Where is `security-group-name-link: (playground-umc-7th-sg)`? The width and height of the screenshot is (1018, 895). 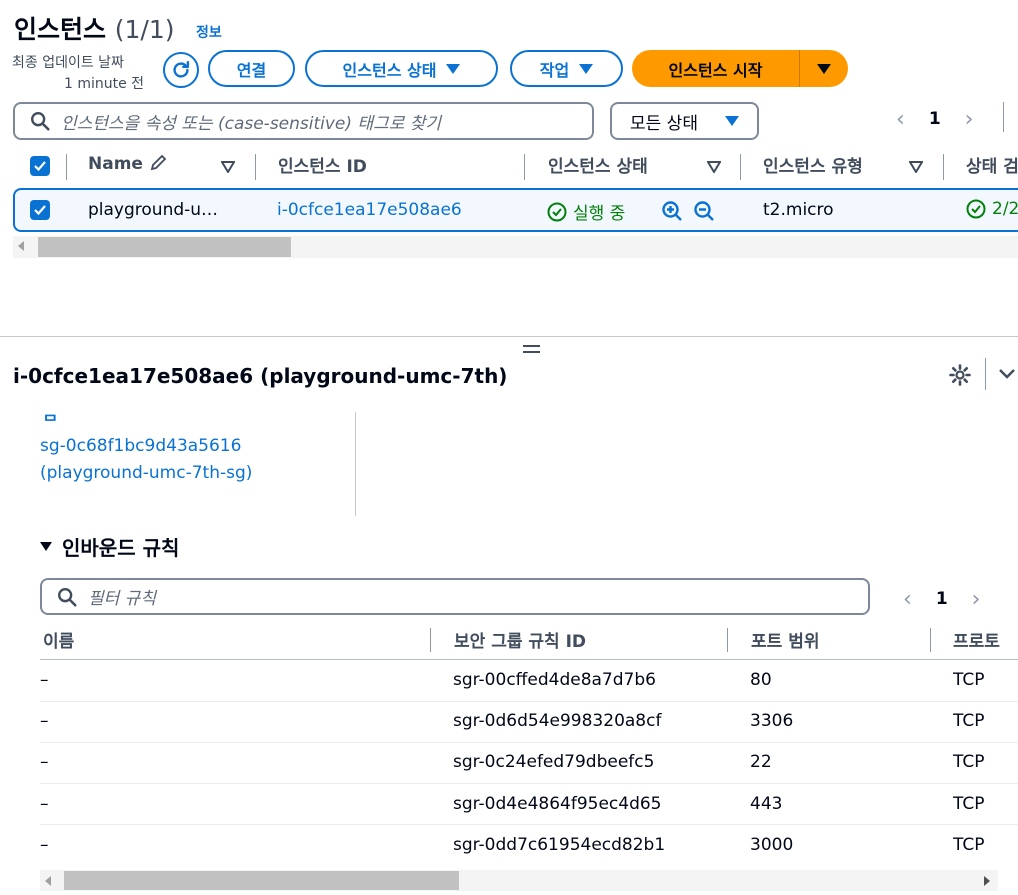 security-group-name-link: (playground-umc-7th-sg) is located at coordinates (146, 473).